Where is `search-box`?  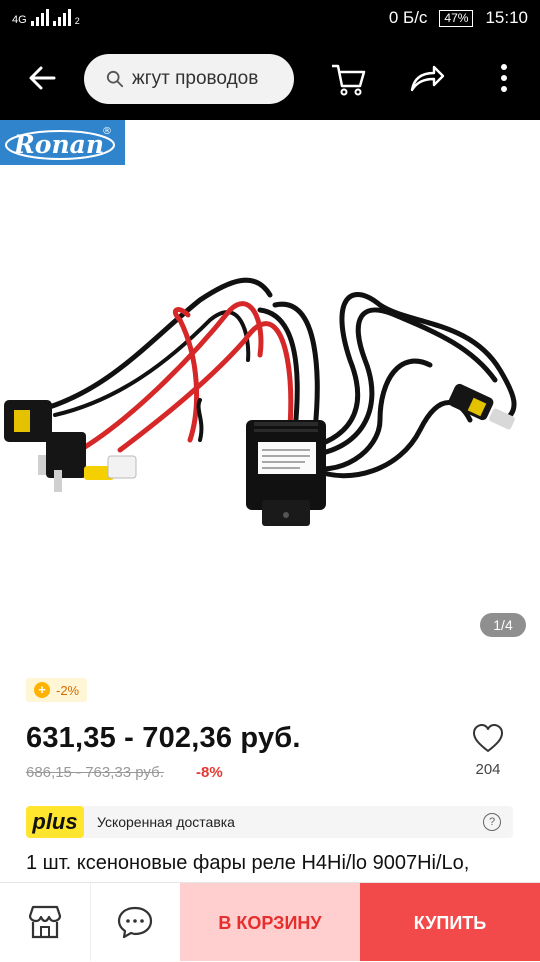
search-box is located at coordinates (189, 79).